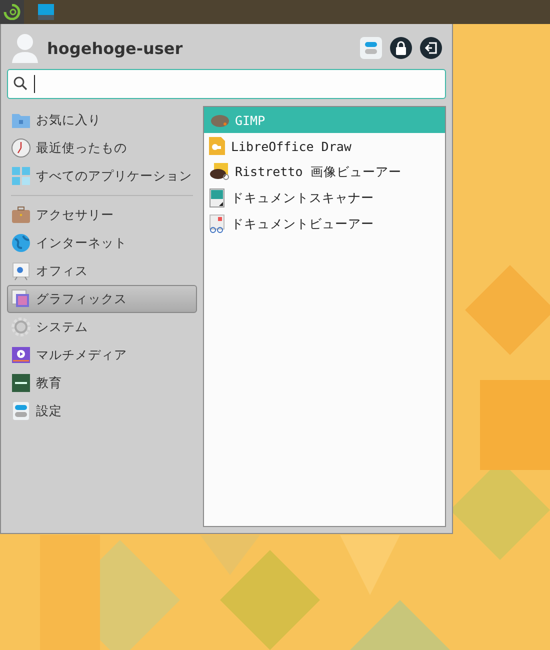  I want to click on lock-icon, so click(401, 48).